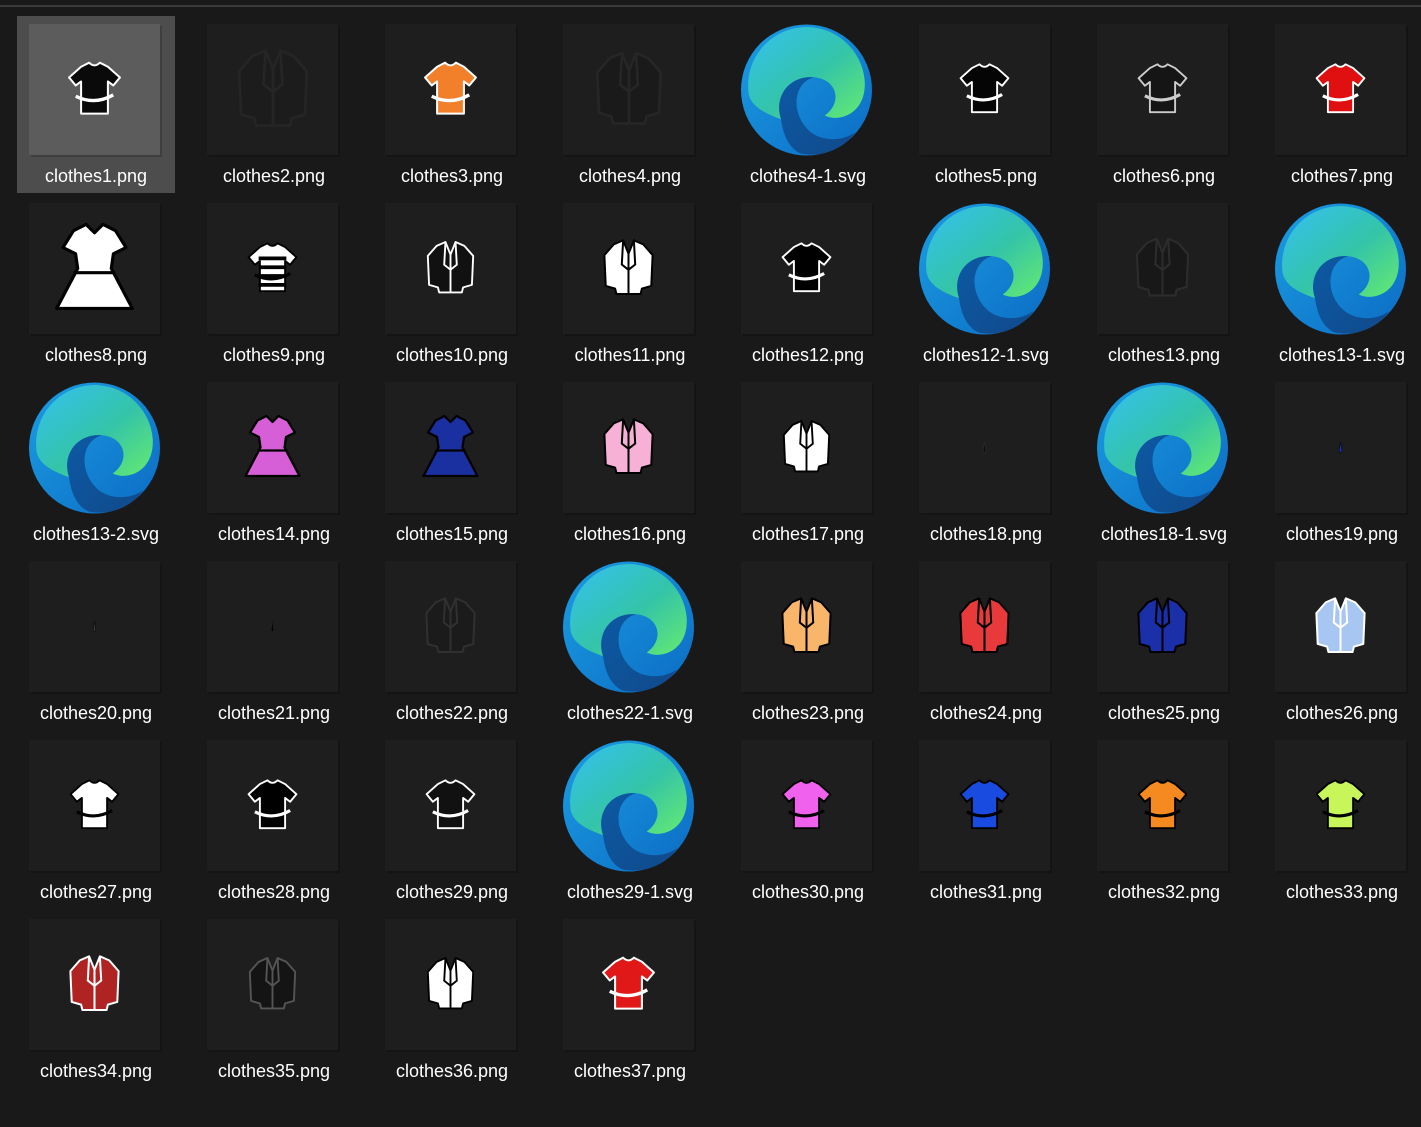 This screenshot has height=1127, width=1421. What do you see at coordinates (986, 641) in the screenshot?
I see `file-item: clothes24.png` at bounding box center [986, 641].